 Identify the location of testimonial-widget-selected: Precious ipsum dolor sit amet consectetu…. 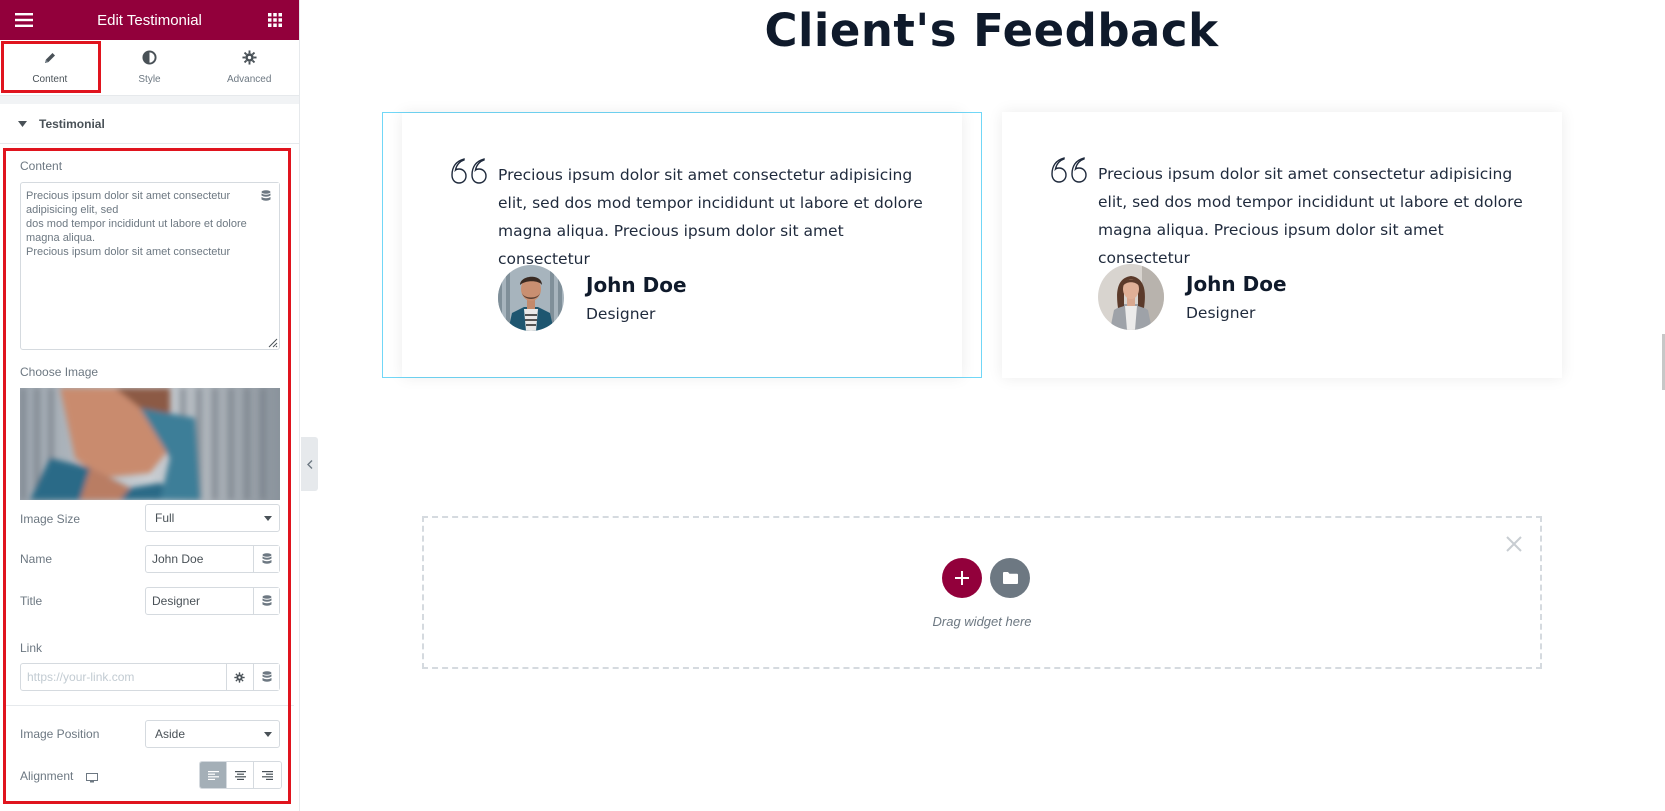
(682, 245).